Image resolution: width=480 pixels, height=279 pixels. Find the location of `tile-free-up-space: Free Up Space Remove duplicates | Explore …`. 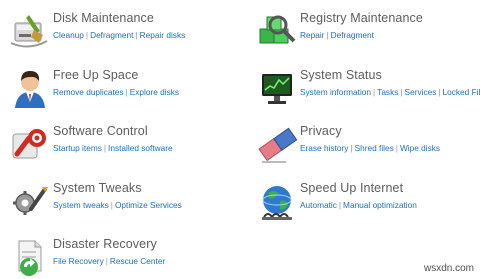

tile-free-up-space: Free Up Space Remove duplicates | Explore … is located at coordinates (125, 94).